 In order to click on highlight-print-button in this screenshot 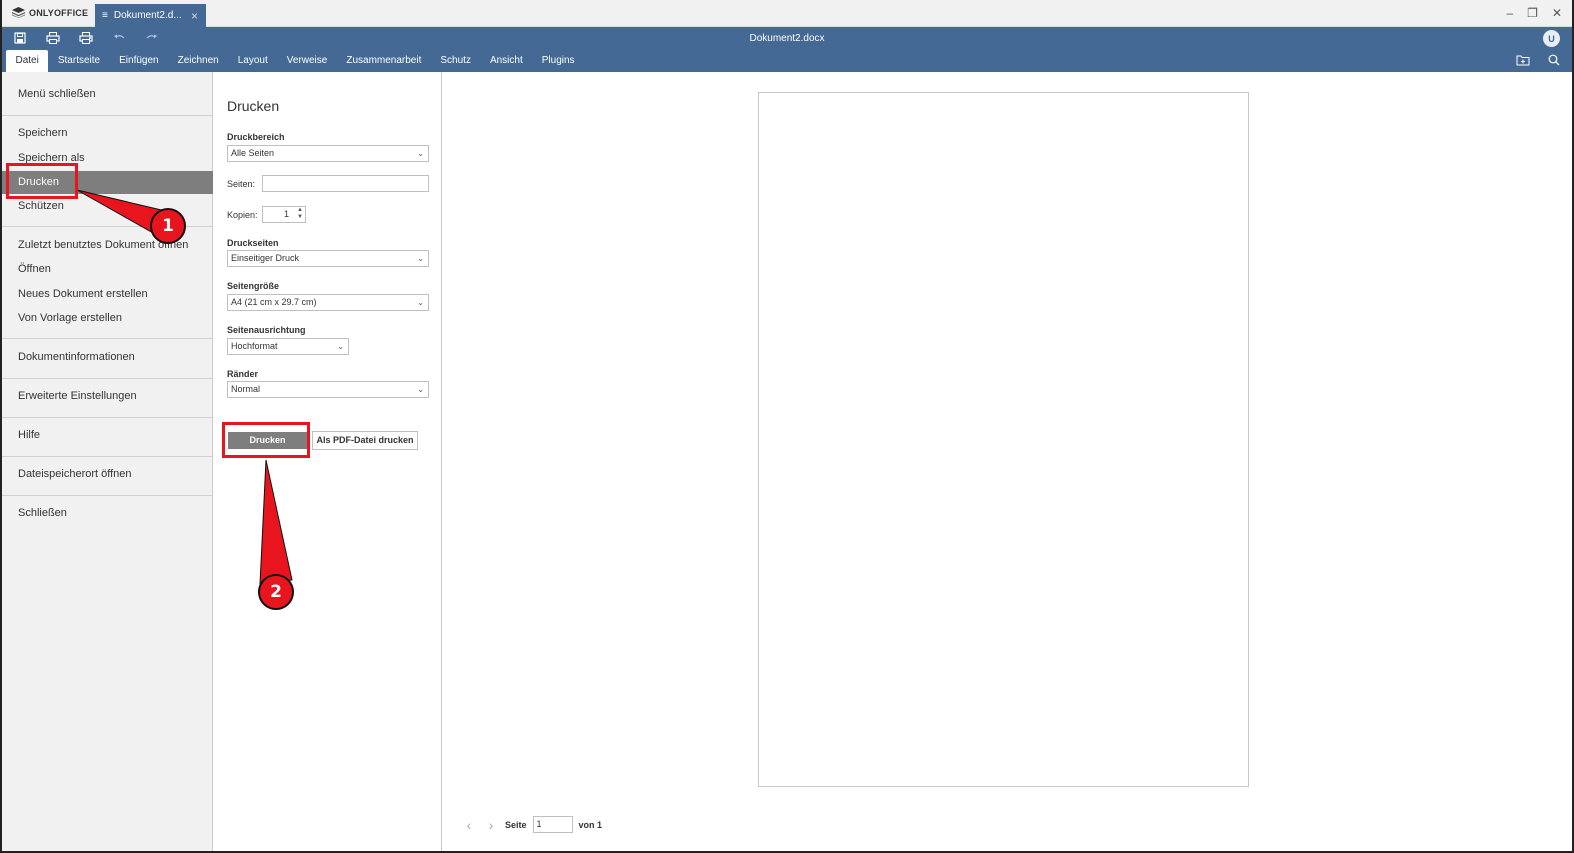, I will do `click(266, 440)`.